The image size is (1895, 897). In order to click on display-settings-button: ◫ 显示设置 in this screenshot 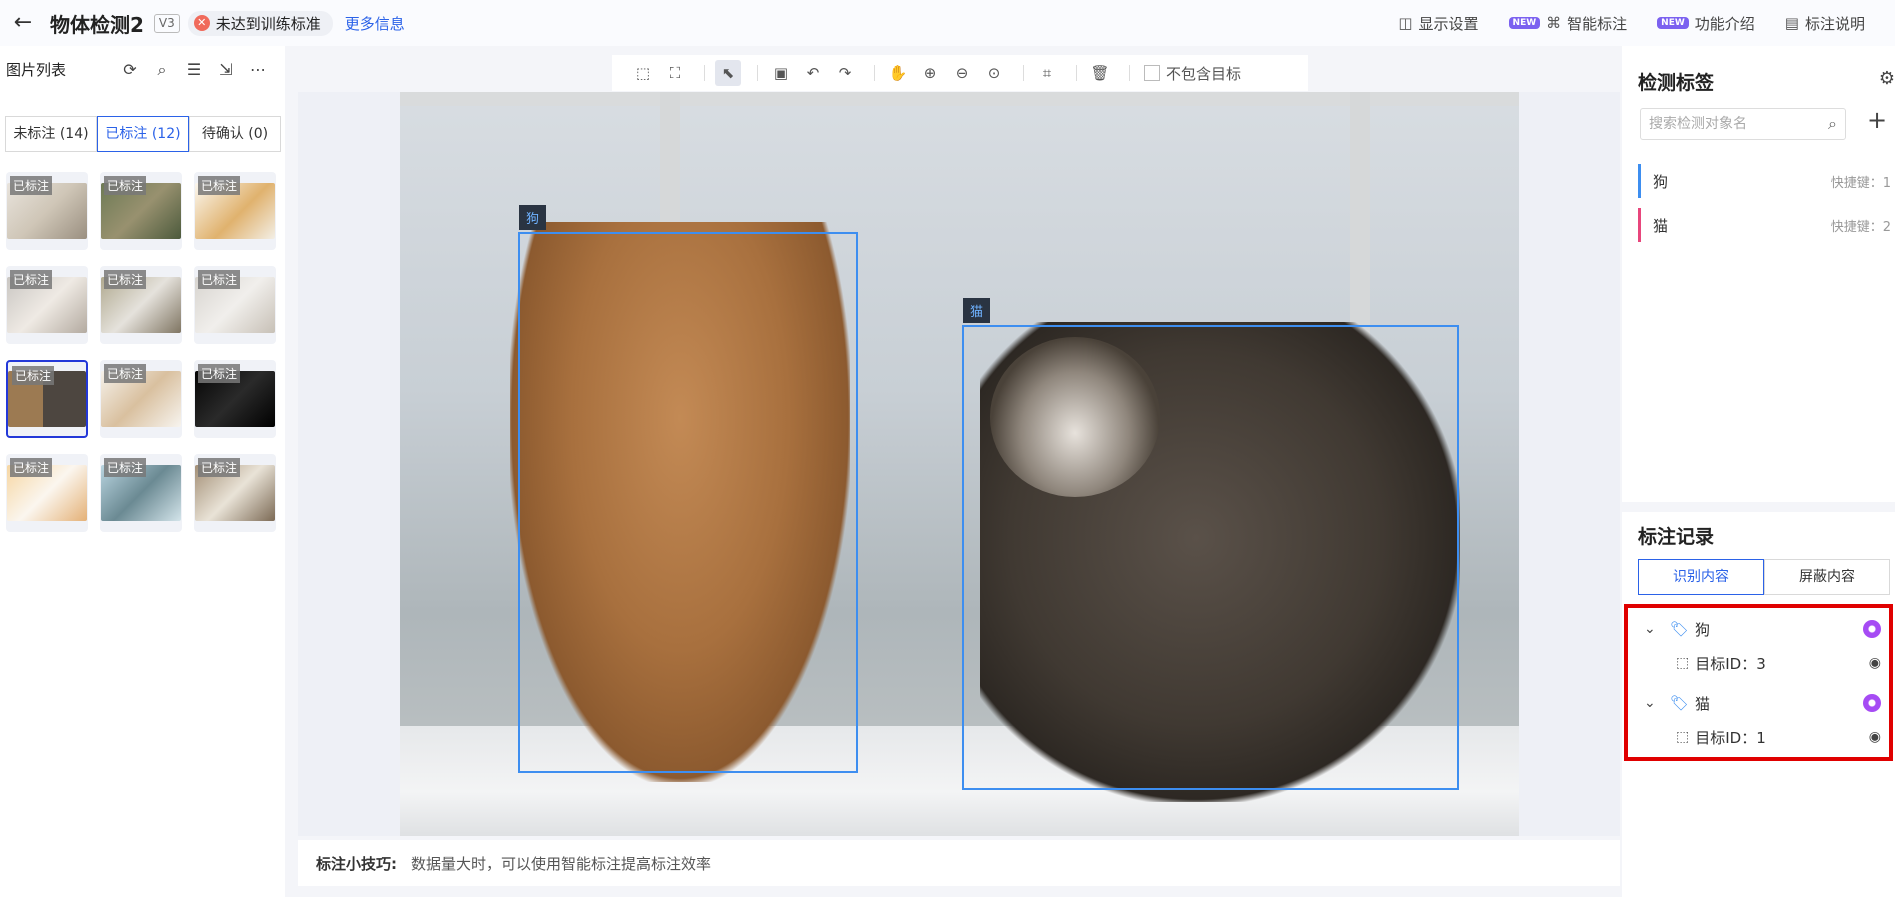, I will do `click(1438, 23)`.